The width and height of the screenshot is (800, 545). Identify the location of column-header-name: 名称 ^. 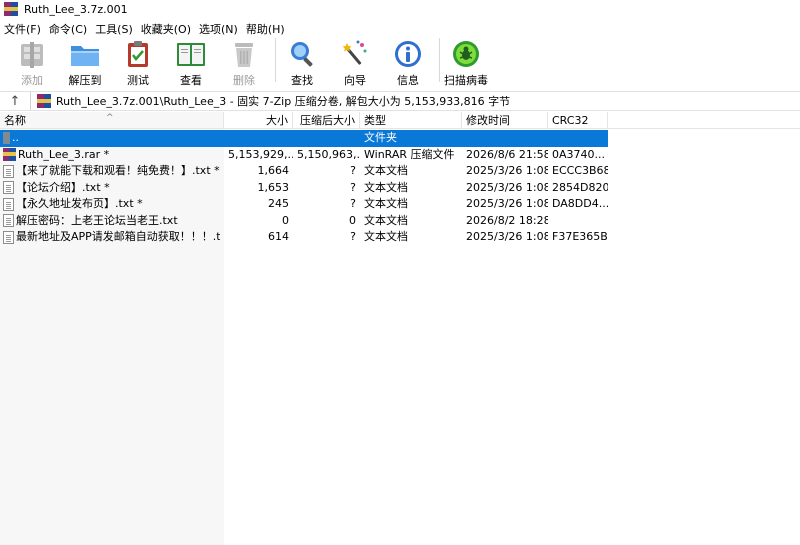
(112, 120).